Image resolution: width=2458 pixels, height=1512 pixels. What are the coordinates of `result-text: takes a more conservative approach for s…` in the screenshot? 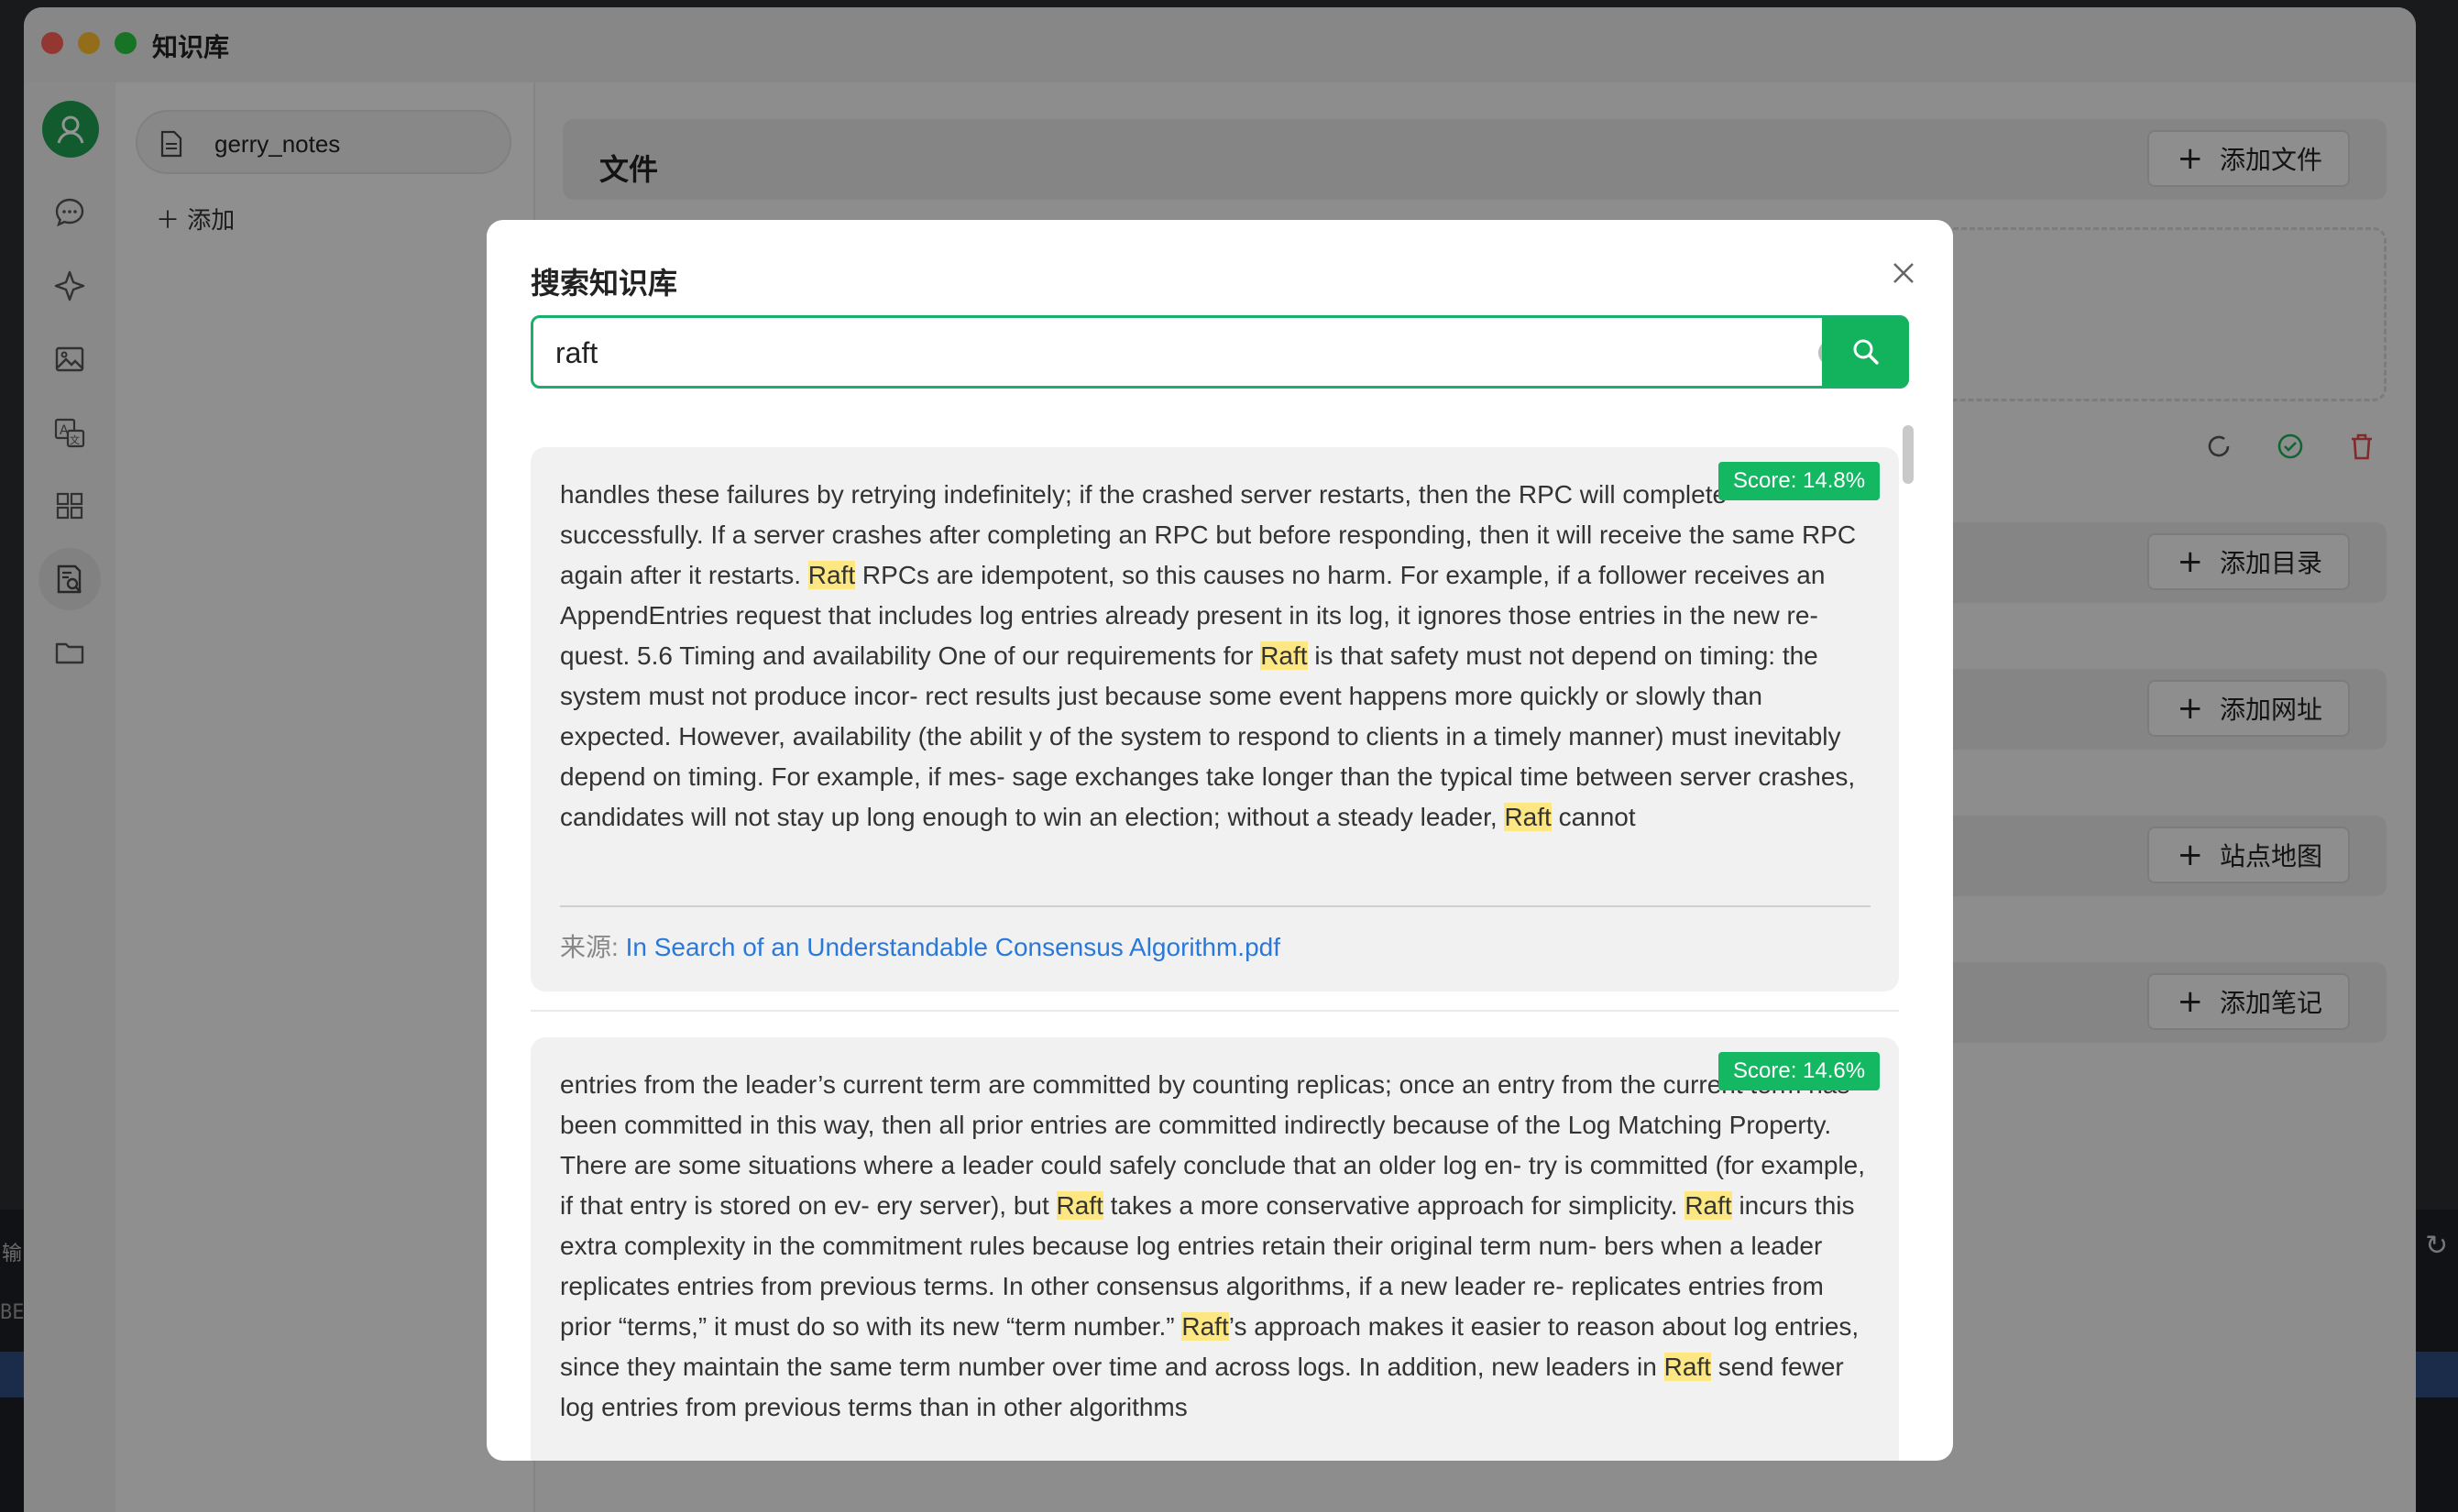 It's located at (1394, 1205).